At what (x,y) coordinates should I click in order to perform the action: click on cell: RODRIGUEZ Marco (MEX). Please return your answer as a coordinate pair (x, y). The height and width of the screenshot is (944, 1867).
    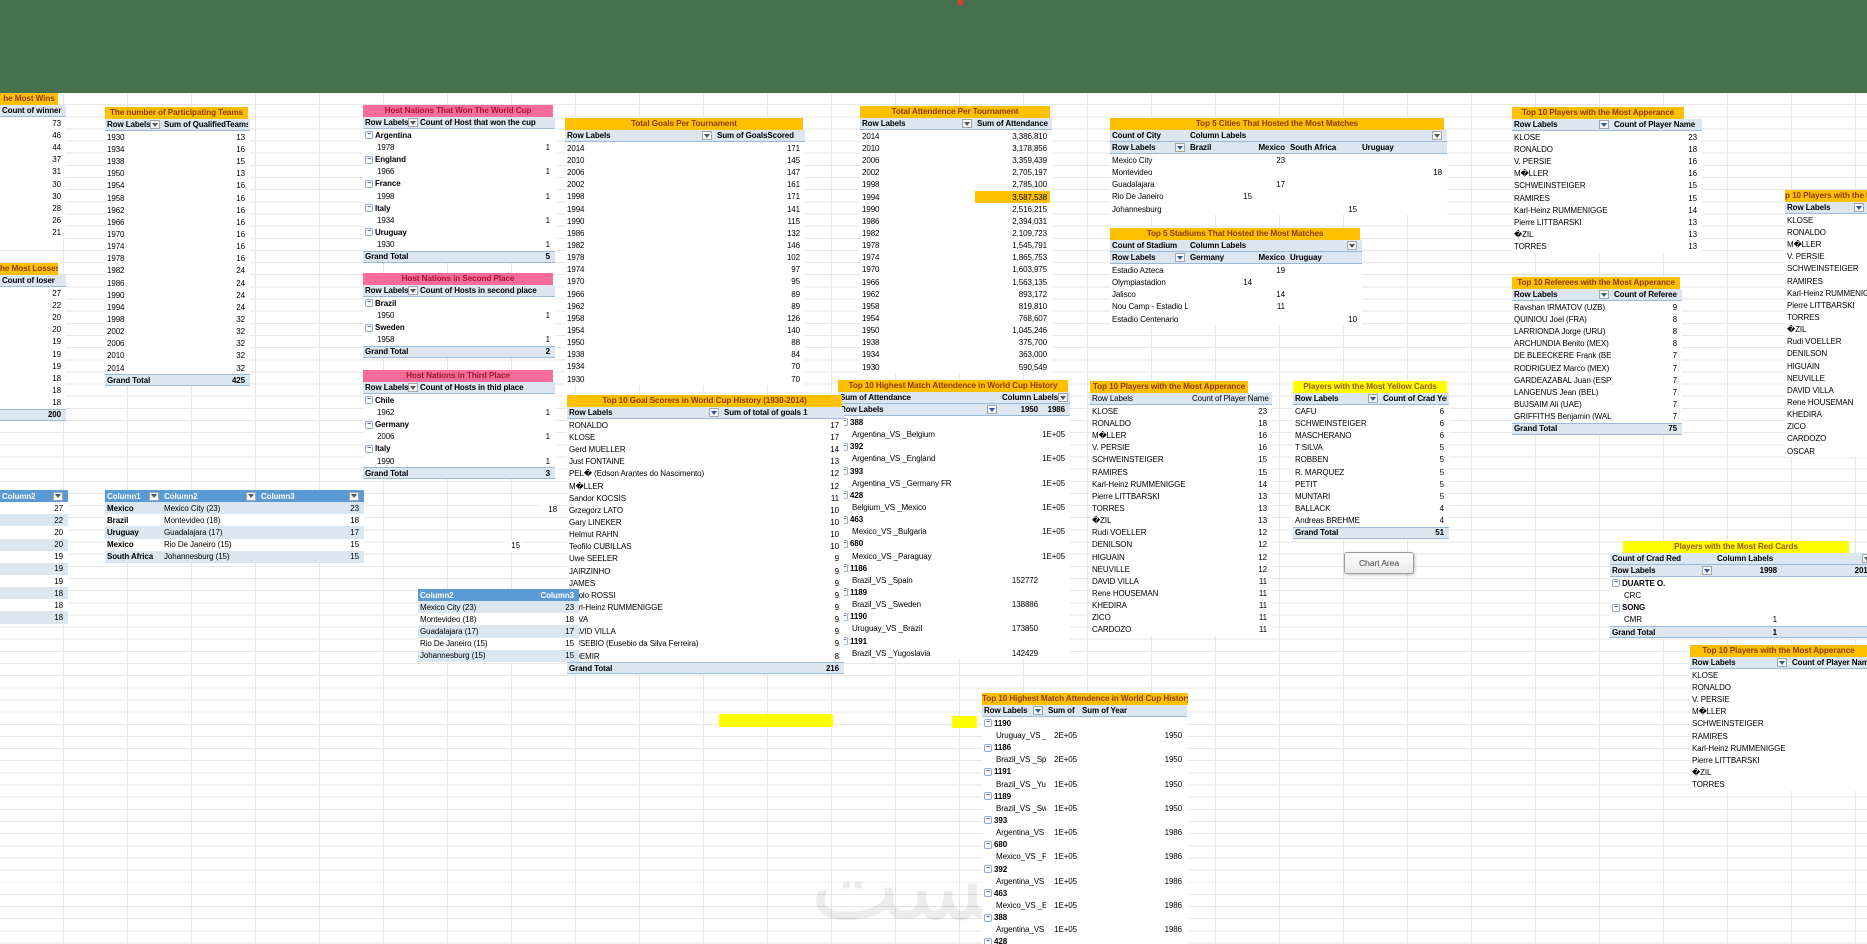
    Looking at the image, I should click on (1562, 368).